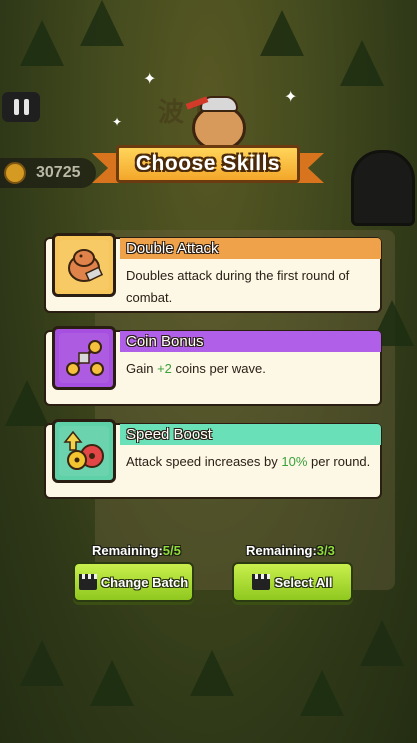 The image size is (417, 743). Describe the element at coordinates (248, 461) in the screenshot. I see `skill-description: Attack speed increases by 10% per round.` at that location.